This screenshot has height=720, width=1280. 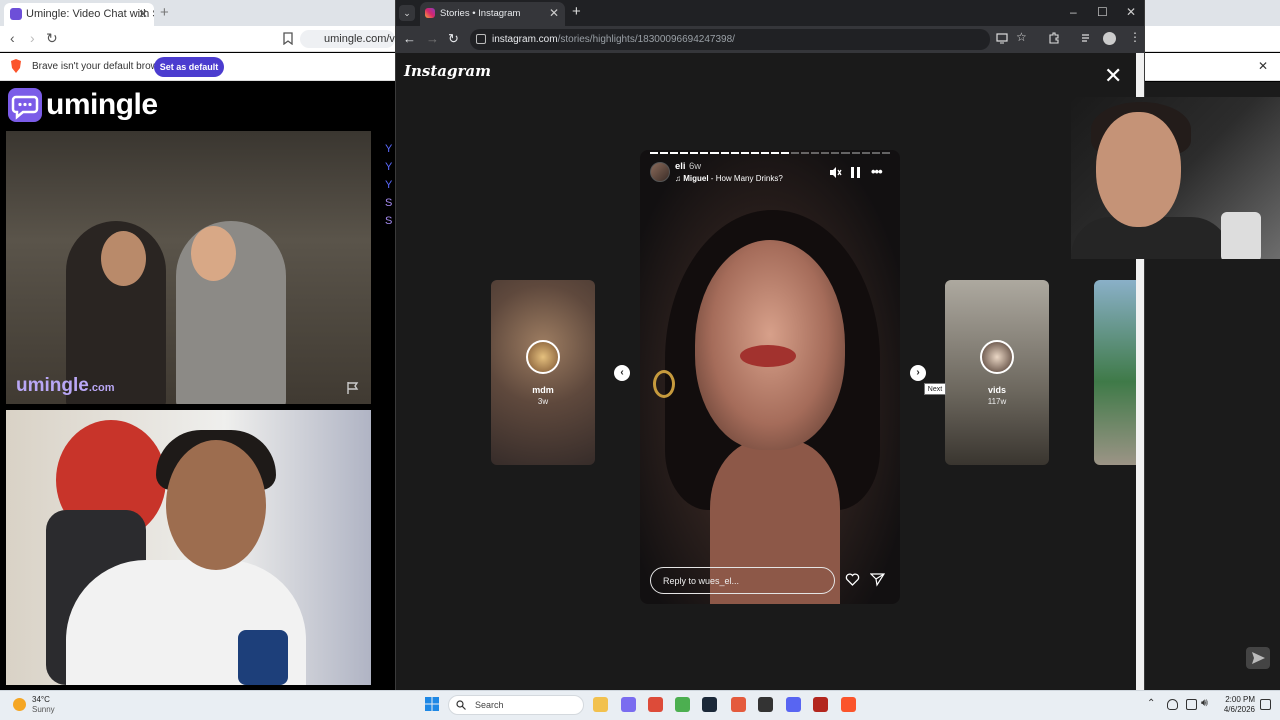 What do you see at coordinates (848, 704) in the screenshot?
I see `brave-icon` at bounding box center [848, 704].